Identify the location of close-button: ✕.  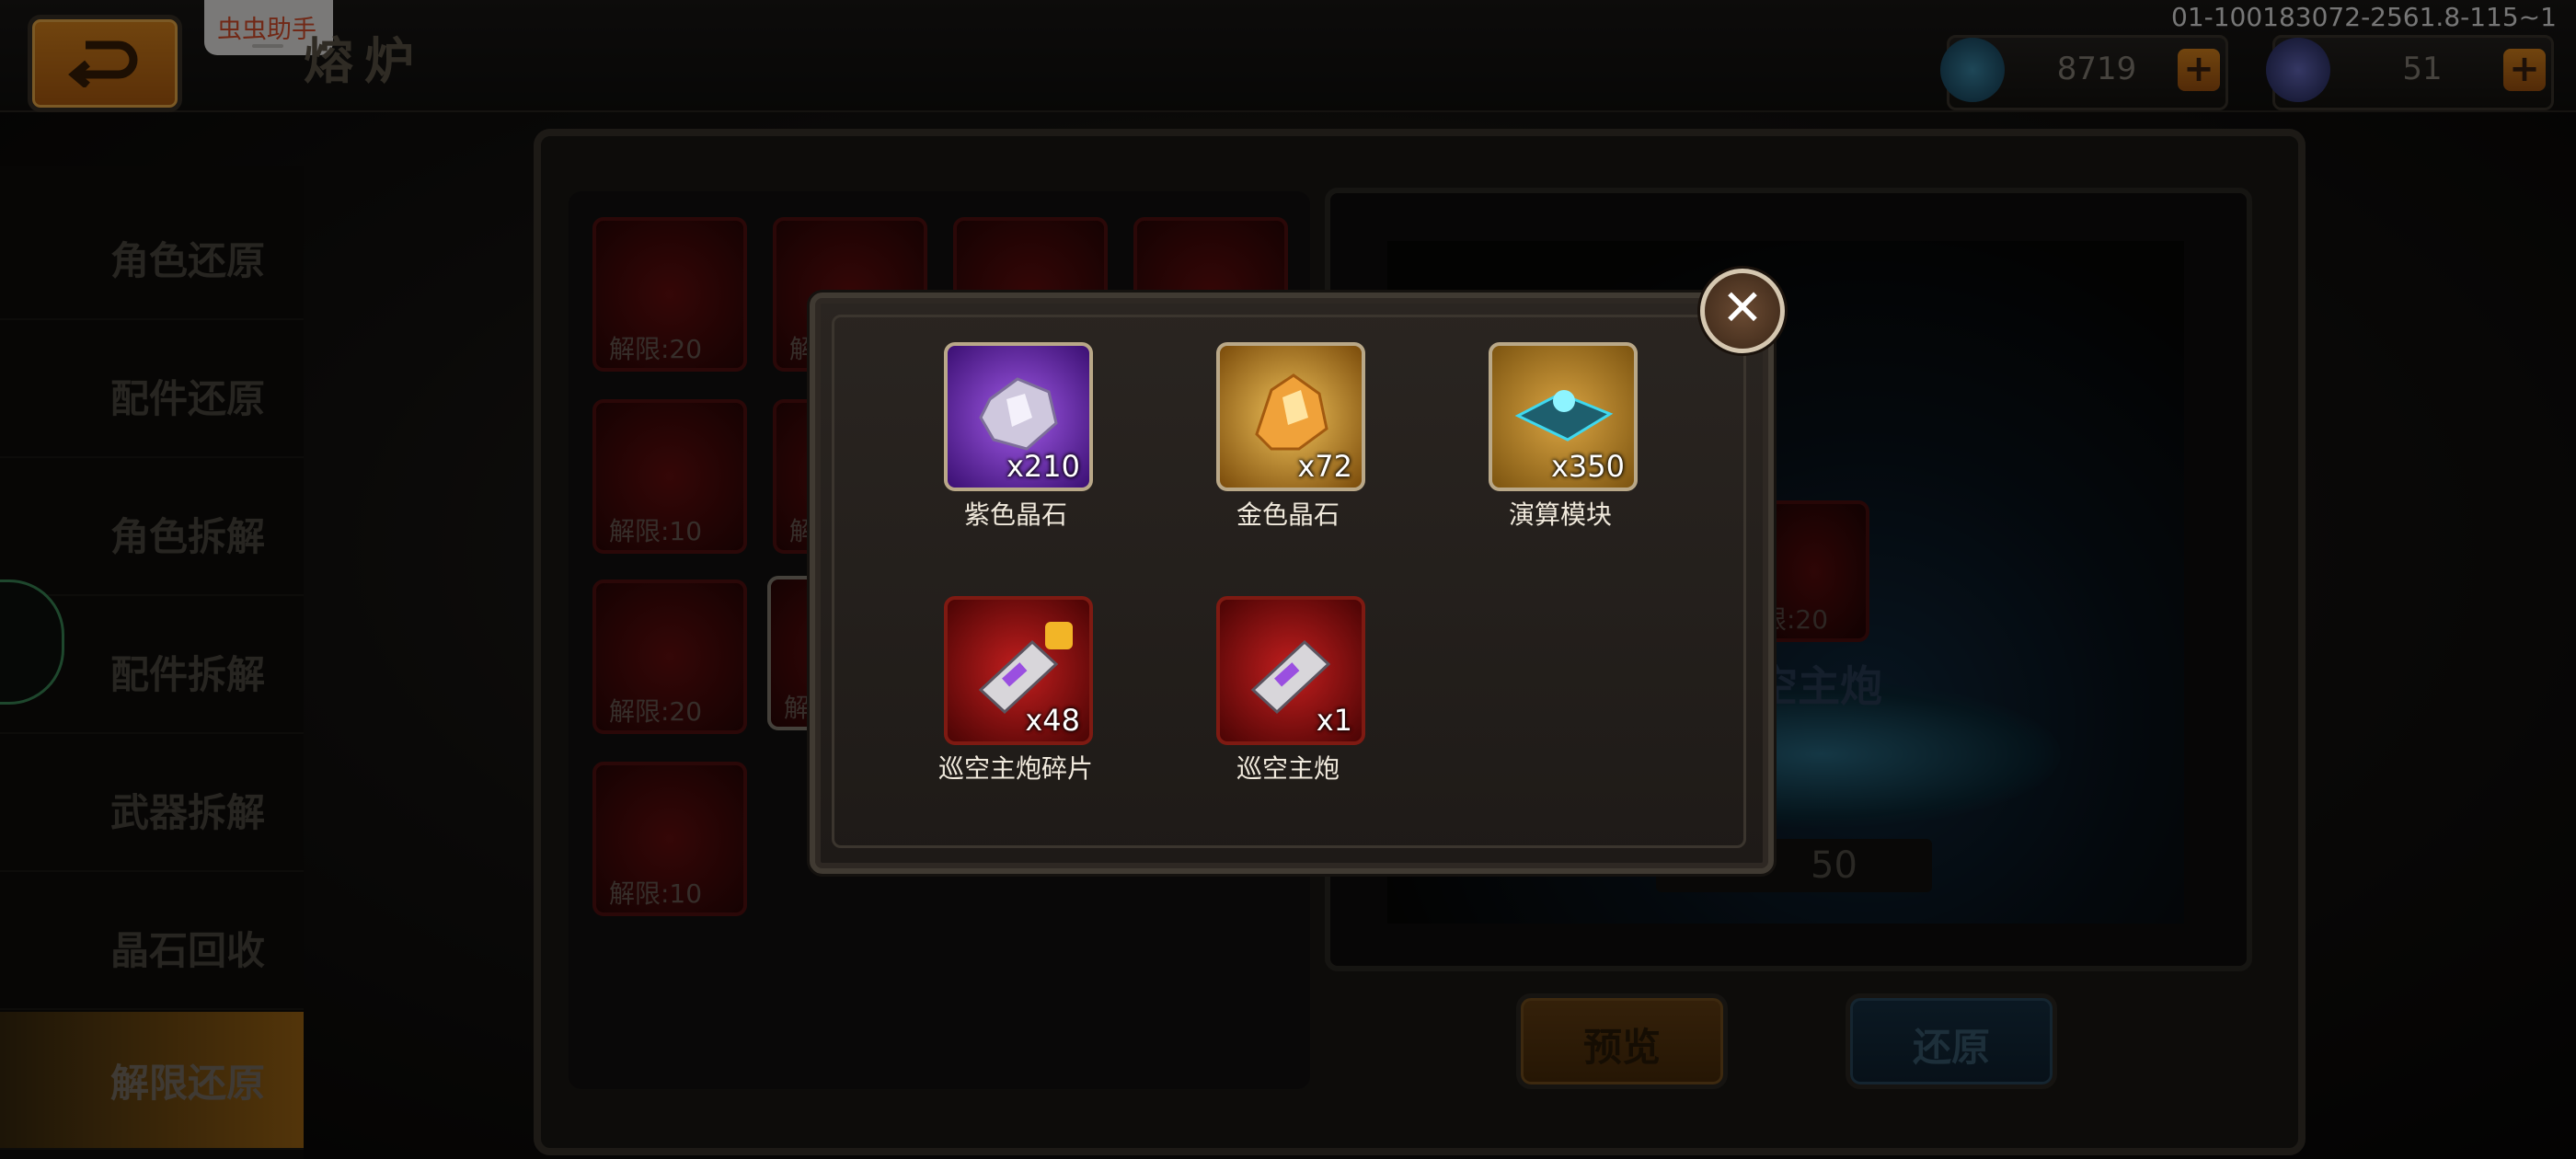
(1742, 311).